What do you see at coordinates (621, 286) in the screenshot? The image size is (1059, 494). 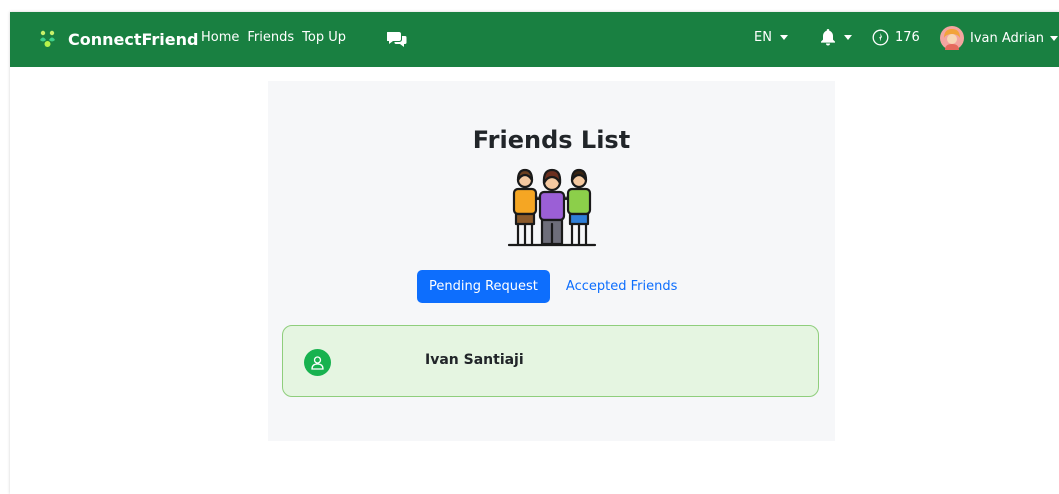 I see `tab-accepted-friends: Accepted Friends` at bounding box center [621, 286].